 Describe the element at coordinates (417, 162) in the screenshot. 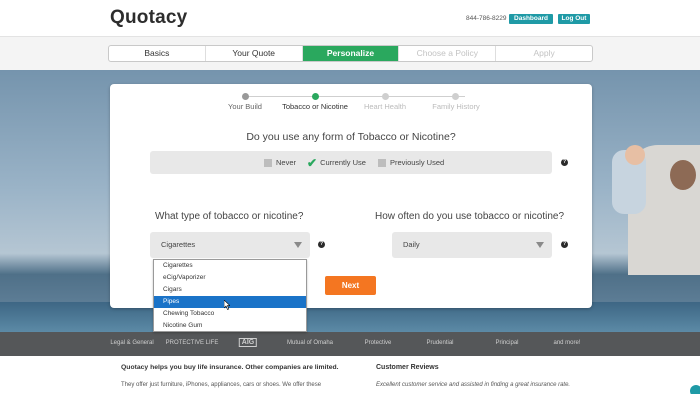

I see `option-previously-used-label: Previously Used` at that location.